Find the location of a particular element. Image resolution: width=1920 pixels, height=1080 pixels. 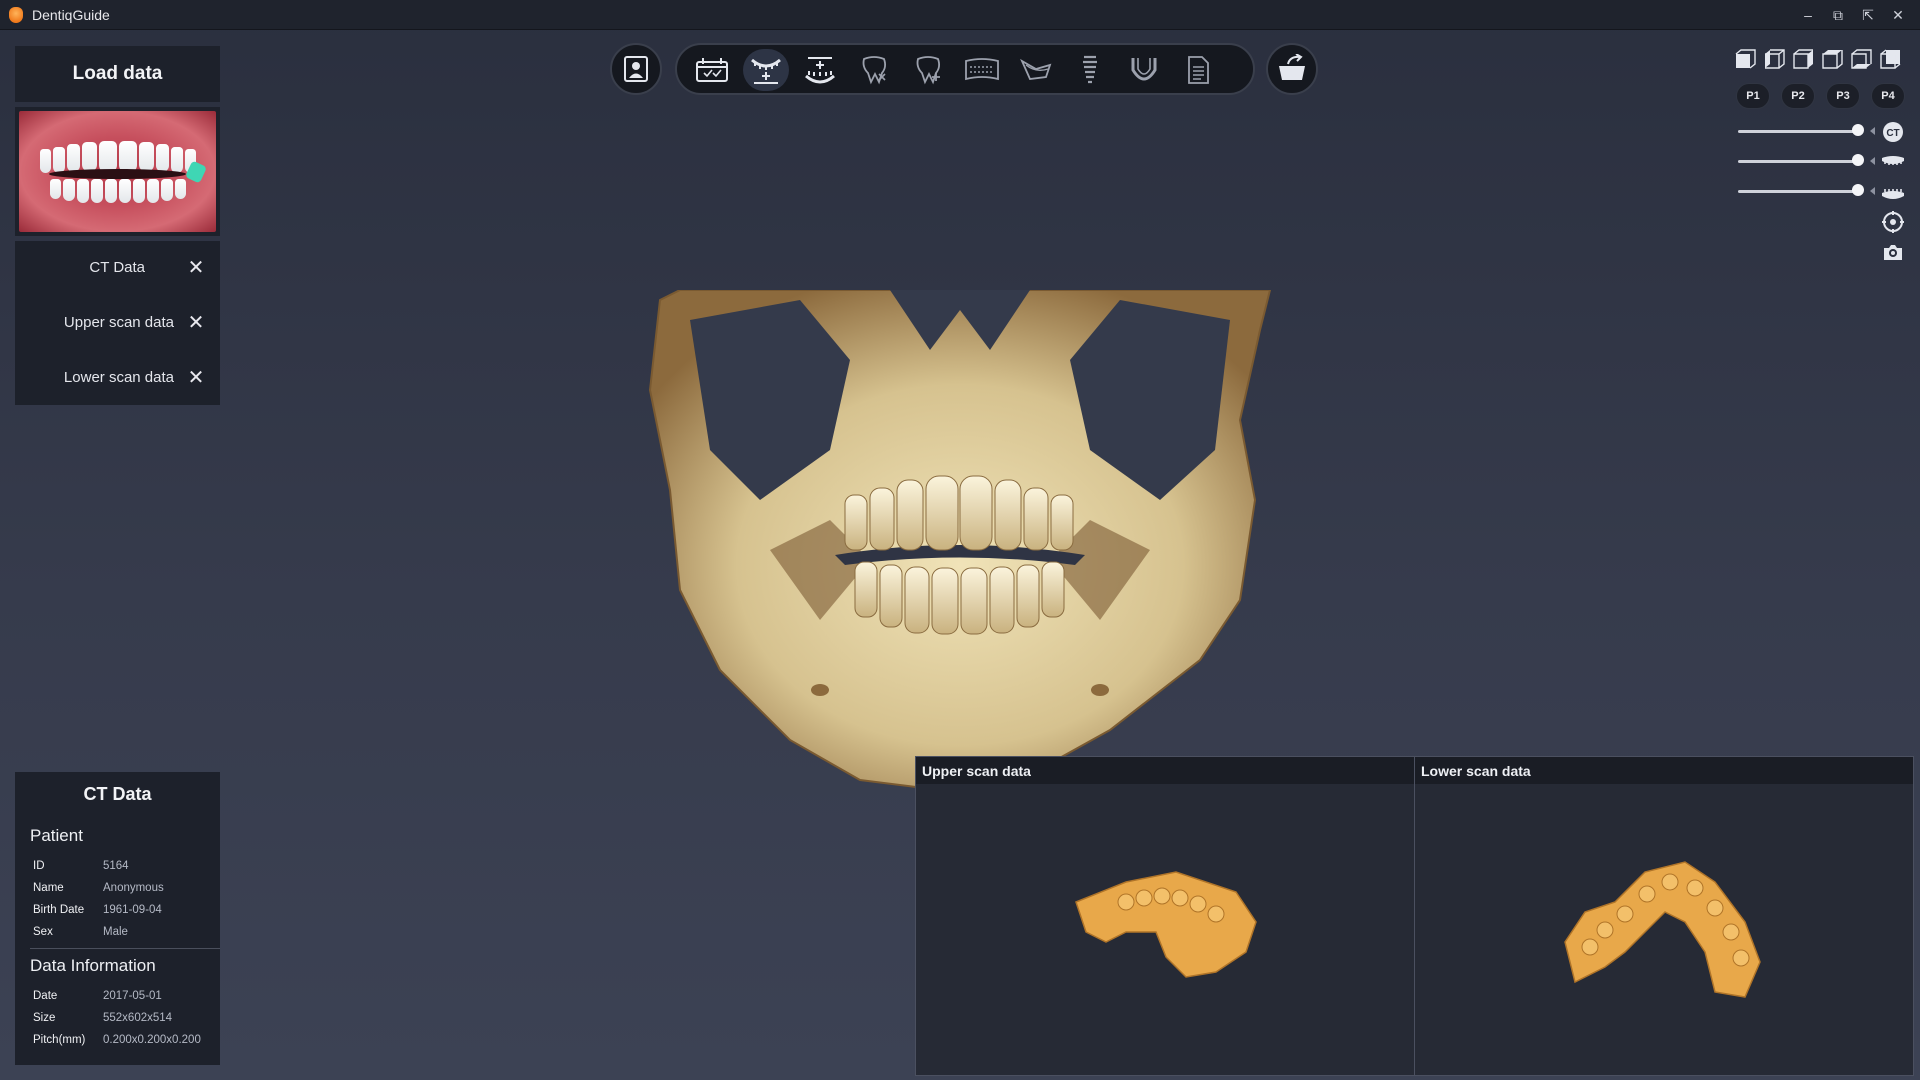

field-key: Pitch(mm) is located at coordinates (59, 1040).